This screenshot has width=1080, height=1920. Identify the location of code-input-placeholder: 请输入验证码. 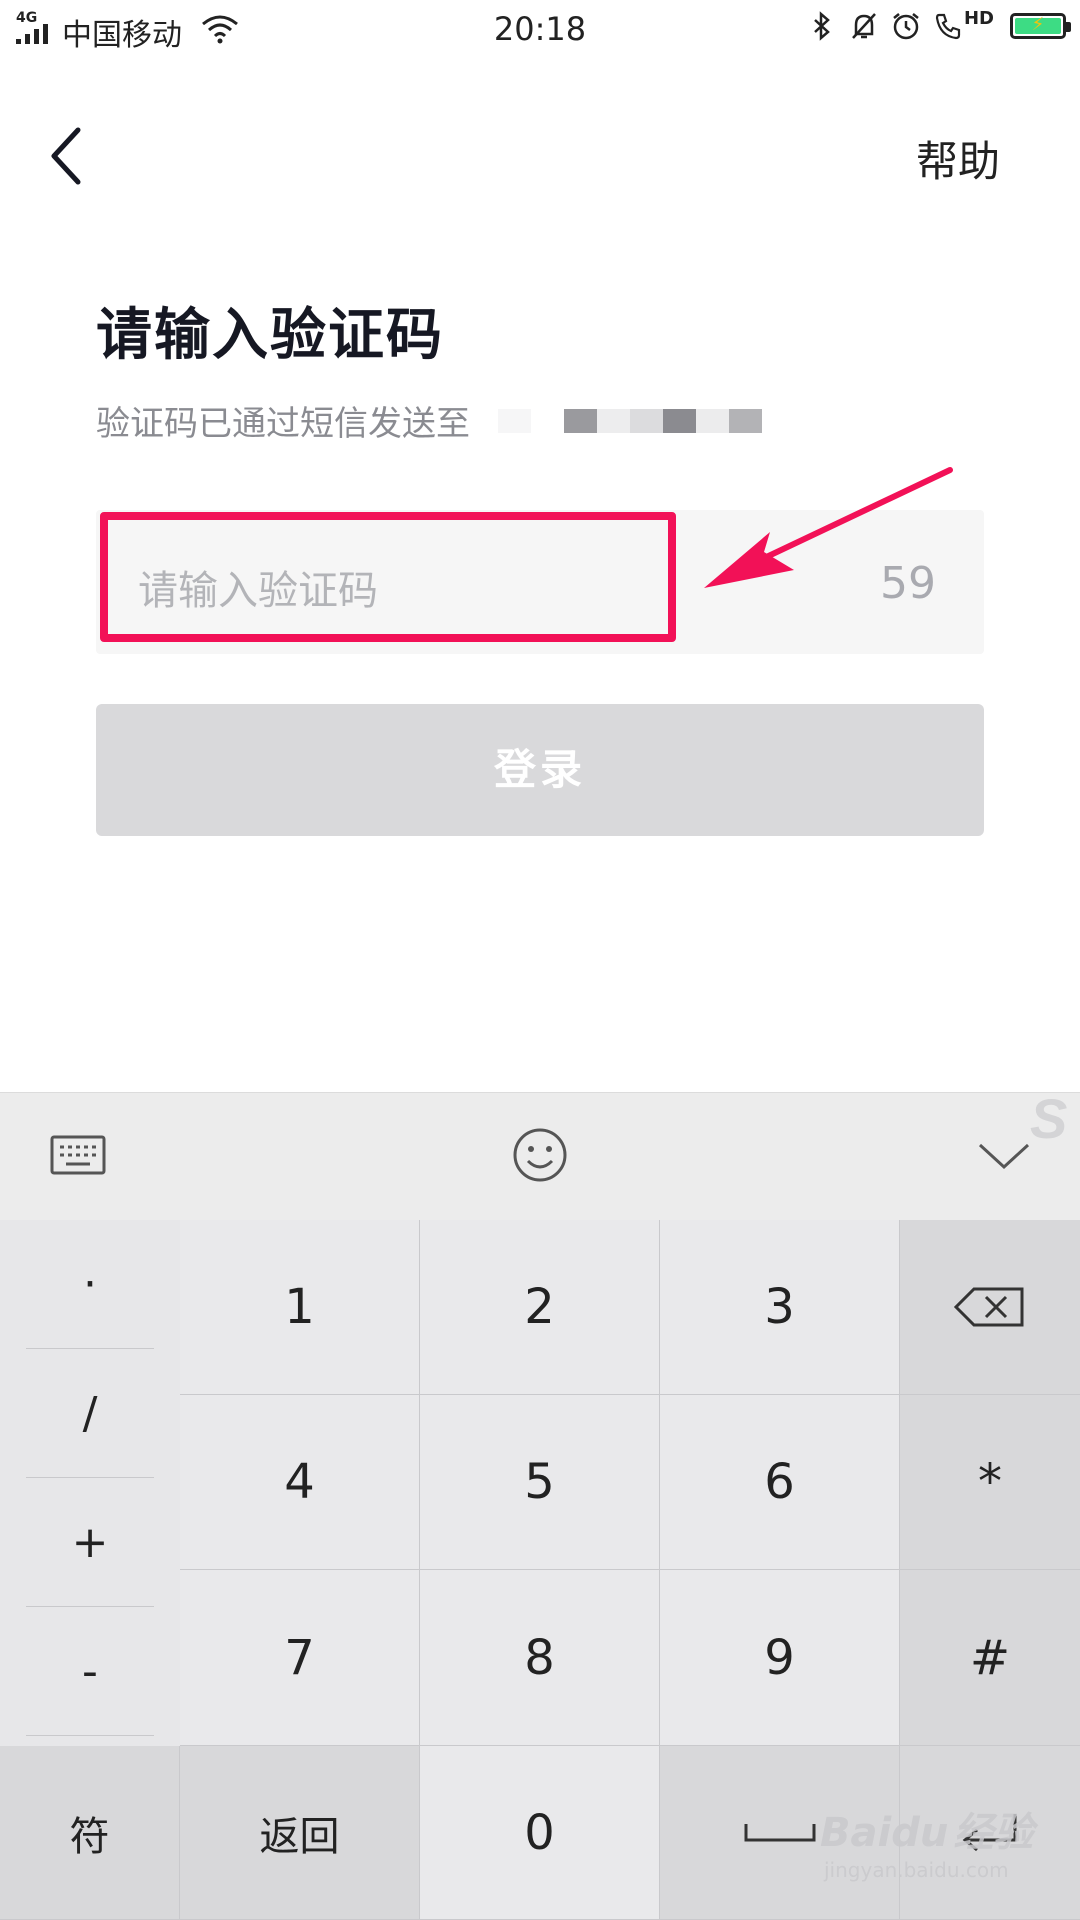
(258, 591).